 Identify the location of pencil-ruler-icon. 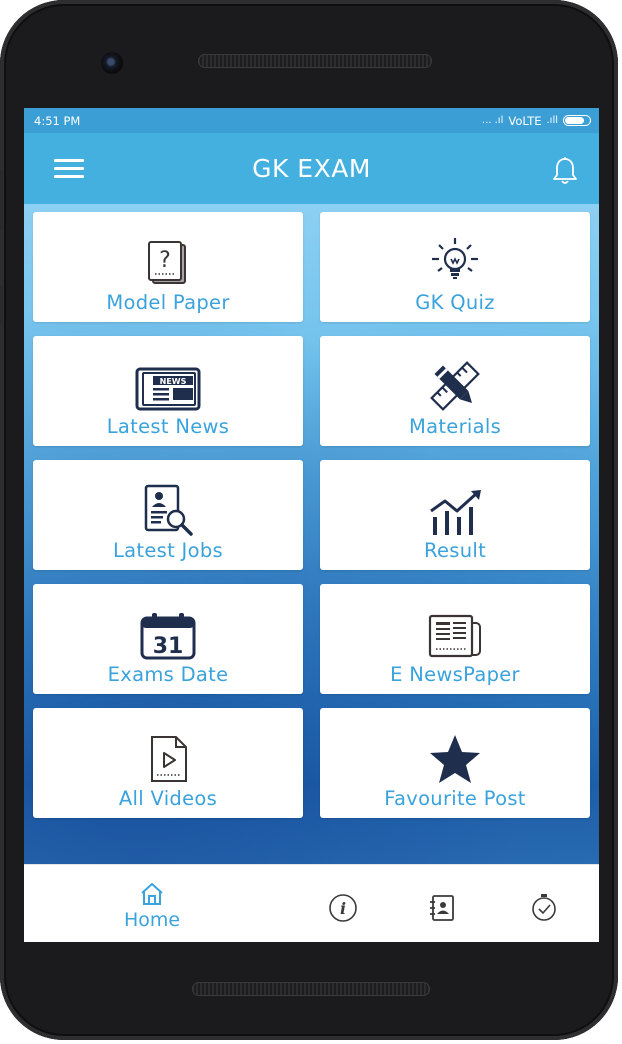
(455, 386).